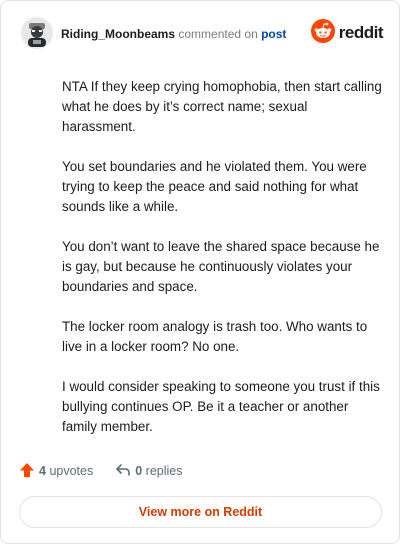  I want to click on replies-label: replies, so click(164, 471).